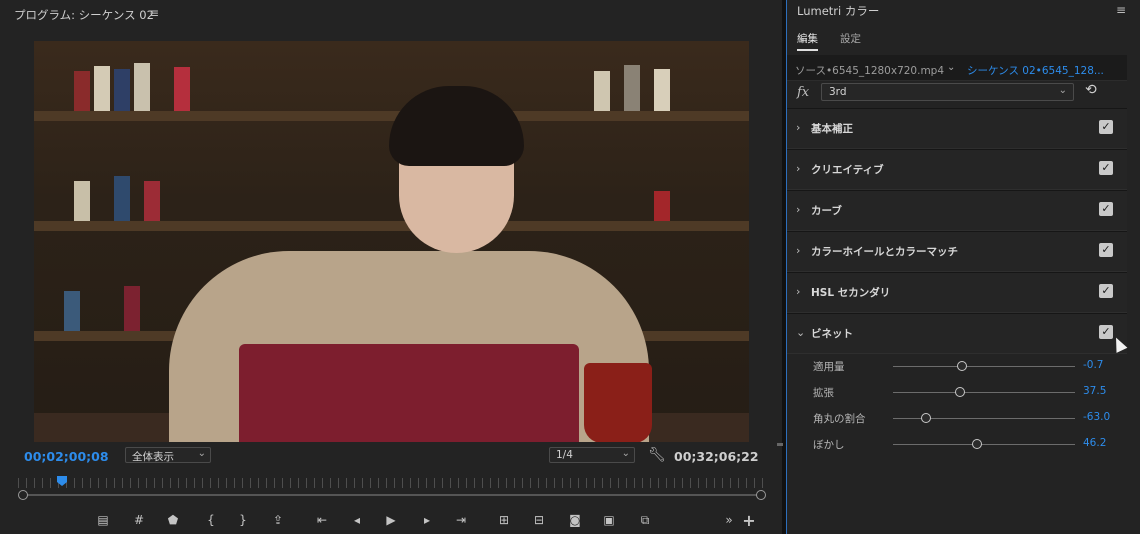 The height and width of the screenshot is (534, 1140). I want to click on section-color-wheels: › カラーホイールとカラーマッチ ✓, so click(957, 251).